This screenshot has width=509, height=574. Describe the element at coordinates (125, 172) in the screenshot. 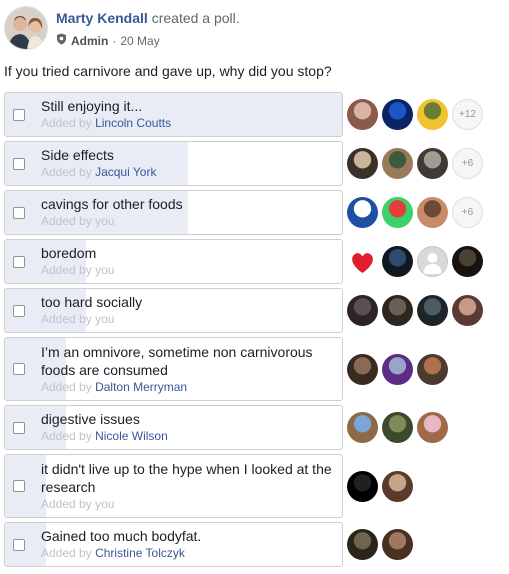

I see `added-by-name: Jacqui York` at that location.